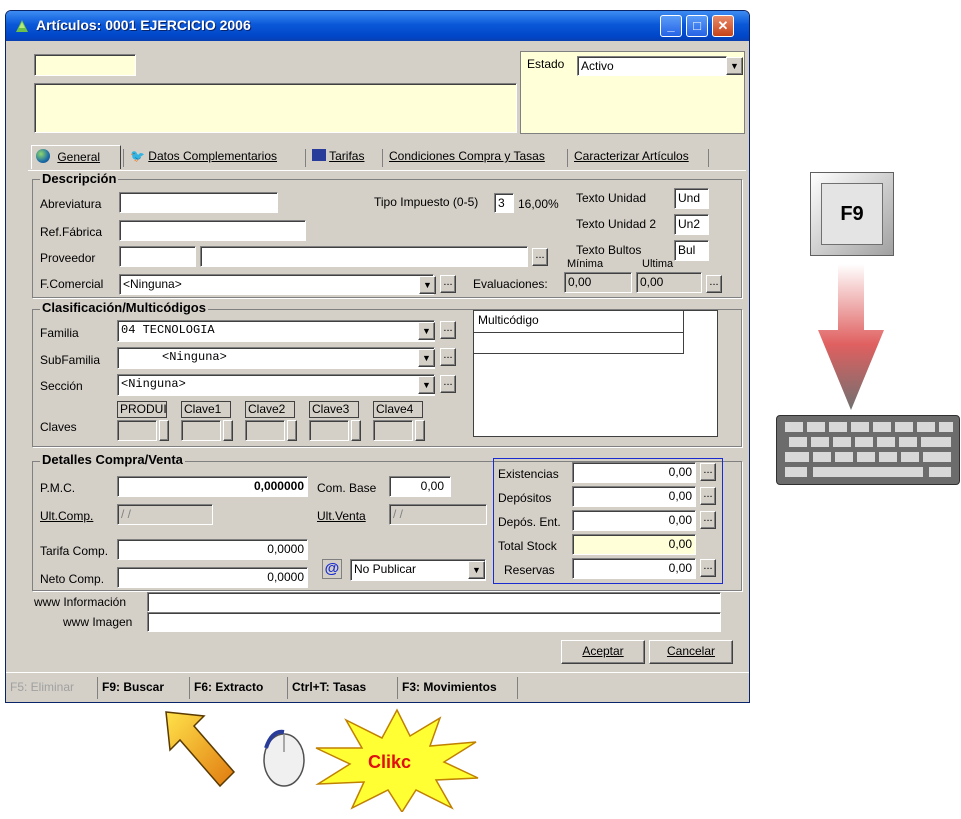  I want to click on tab-general: General, so click(76, 157).